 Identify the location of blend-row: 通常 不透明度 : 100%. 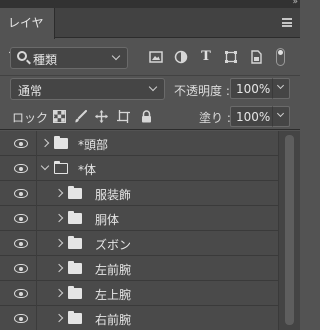
(150, 88).